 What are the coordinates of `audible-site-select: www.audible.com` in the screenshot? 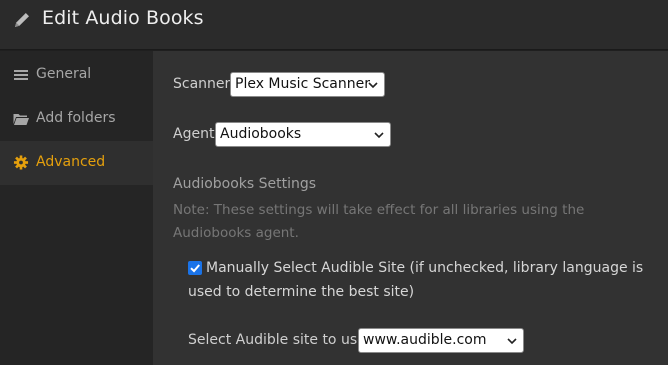 It's located at (441, 340).